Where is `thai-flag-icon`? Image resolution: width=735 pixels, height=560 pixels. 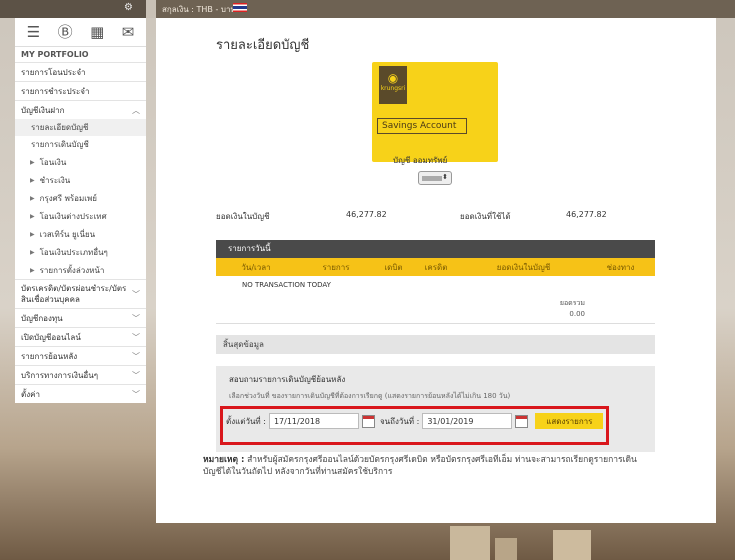
thai-flag-icon is located at coordinates (240, 7).